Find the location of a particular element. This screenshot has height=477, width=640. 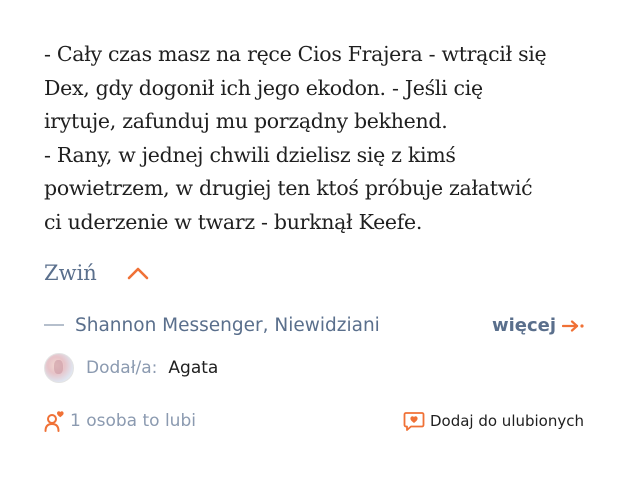

likes-link: 1 osoba to lubi is located at coordinates (120, 421).